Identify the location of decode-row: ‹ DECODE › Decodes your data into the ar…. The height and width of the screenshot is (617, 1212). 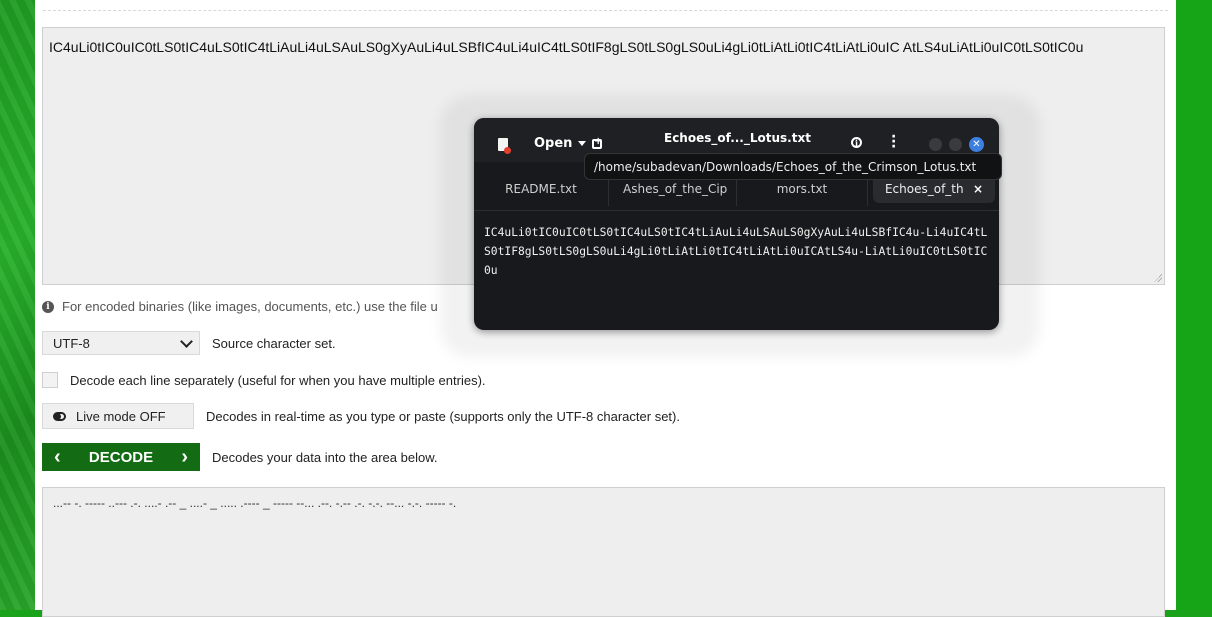
(239, 457).